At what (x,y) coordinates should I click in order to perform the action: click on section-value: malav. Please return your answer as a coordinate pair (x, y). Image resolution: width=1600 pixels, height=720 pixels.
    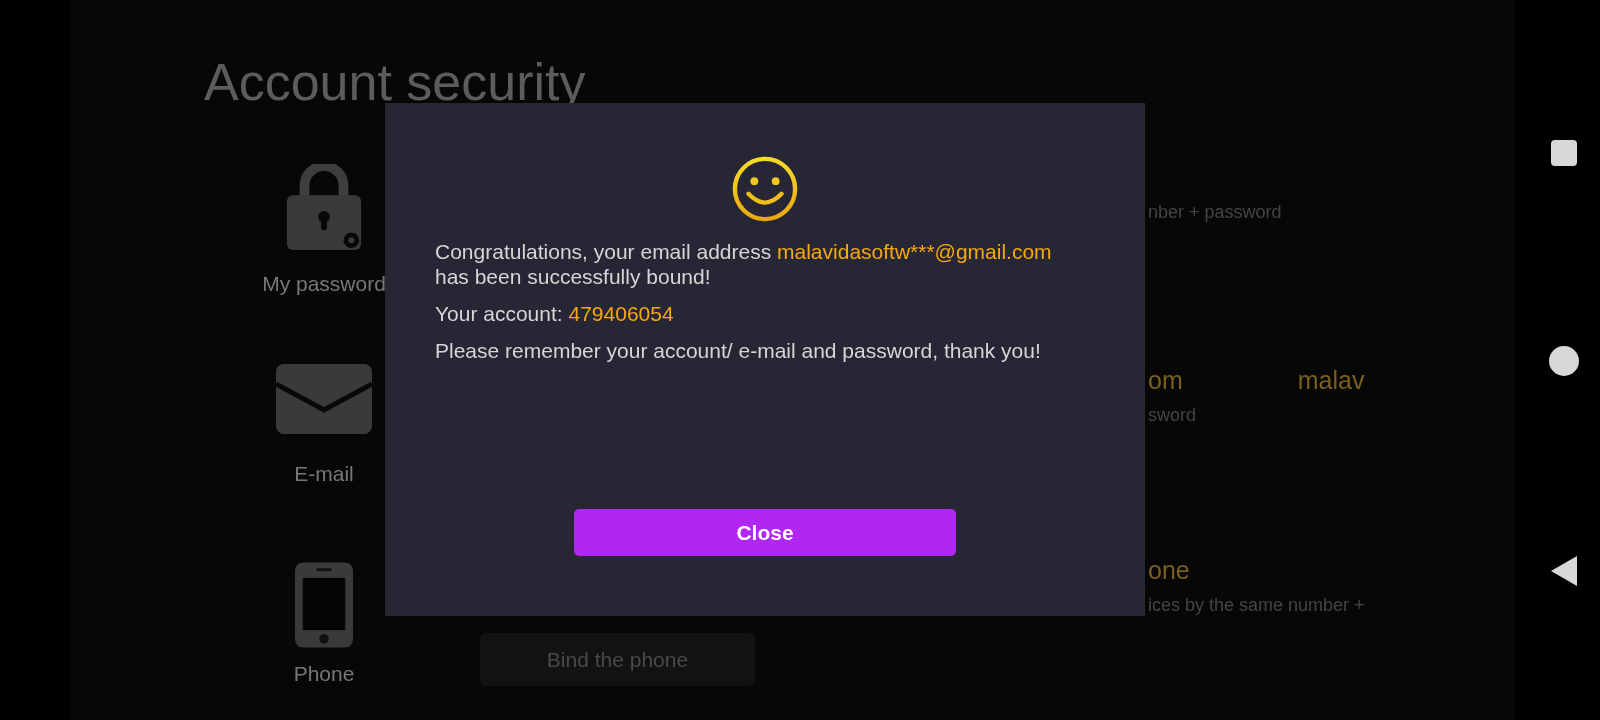
    Looking at the image, I should click on (1331, 380).